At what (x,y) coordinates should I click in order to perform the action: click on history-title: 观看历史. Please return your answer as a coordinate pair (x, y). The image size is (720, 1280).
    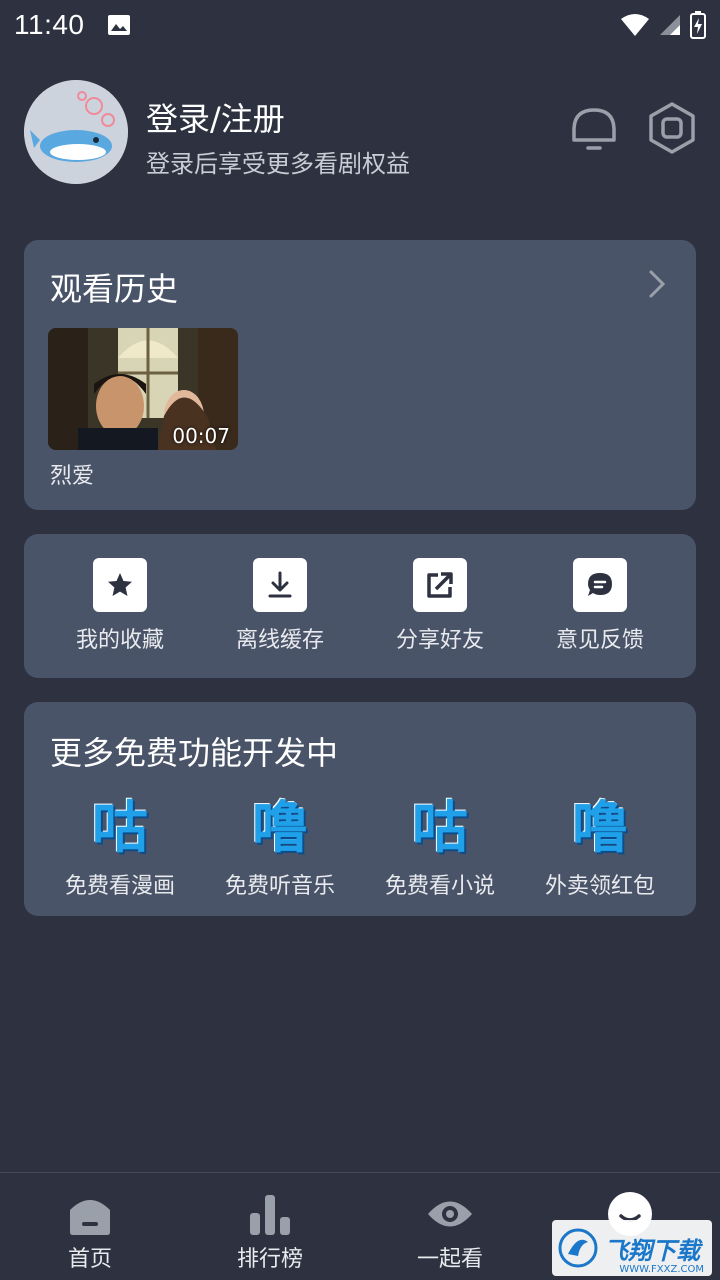
    Looking at the image, I should click on (114, 289).